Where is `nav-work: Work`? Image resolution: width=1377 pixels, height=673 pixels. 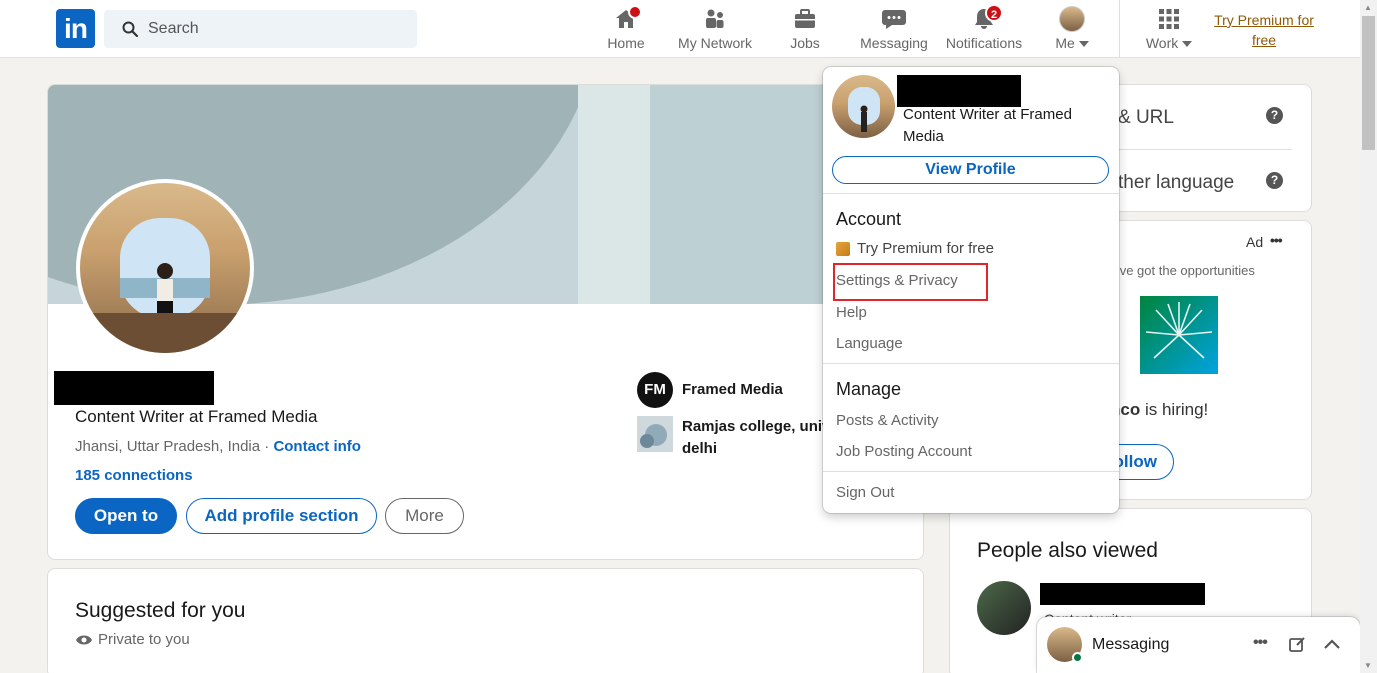
nav-work: Work is located at coordinates (1169, 28).